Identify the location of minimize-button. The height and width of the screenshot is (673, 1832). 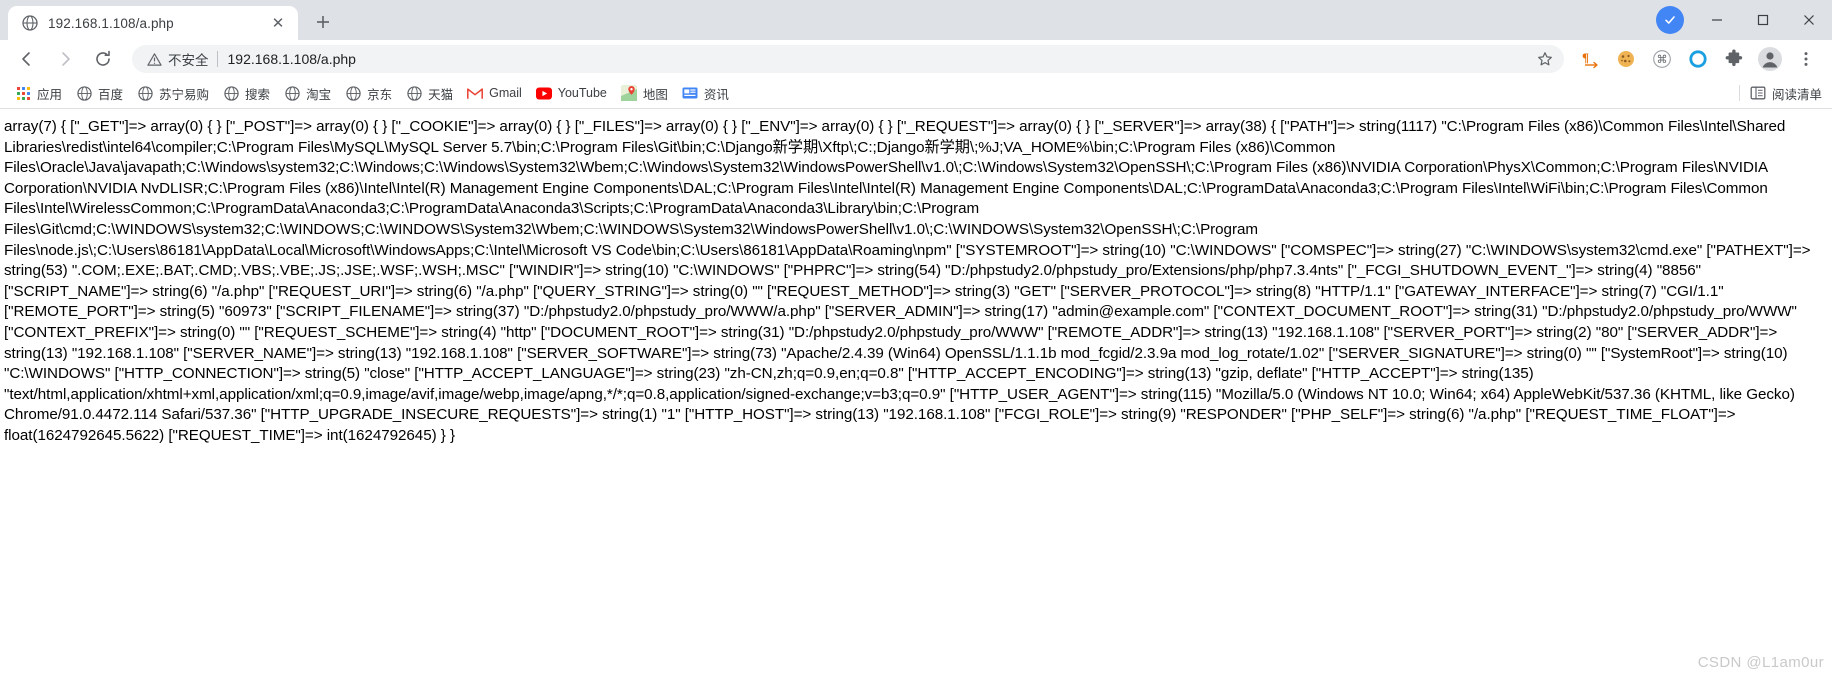
(1717, 20).